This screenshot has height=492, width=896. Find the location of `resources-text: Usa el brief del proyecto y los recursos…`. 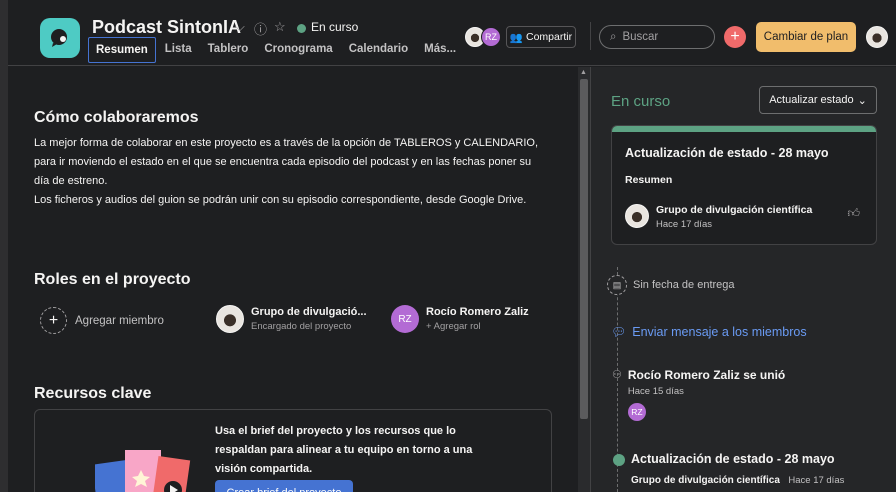

resources-text: Usa el brief del proyecto y los recursos… is located at coordinates (344, 450).